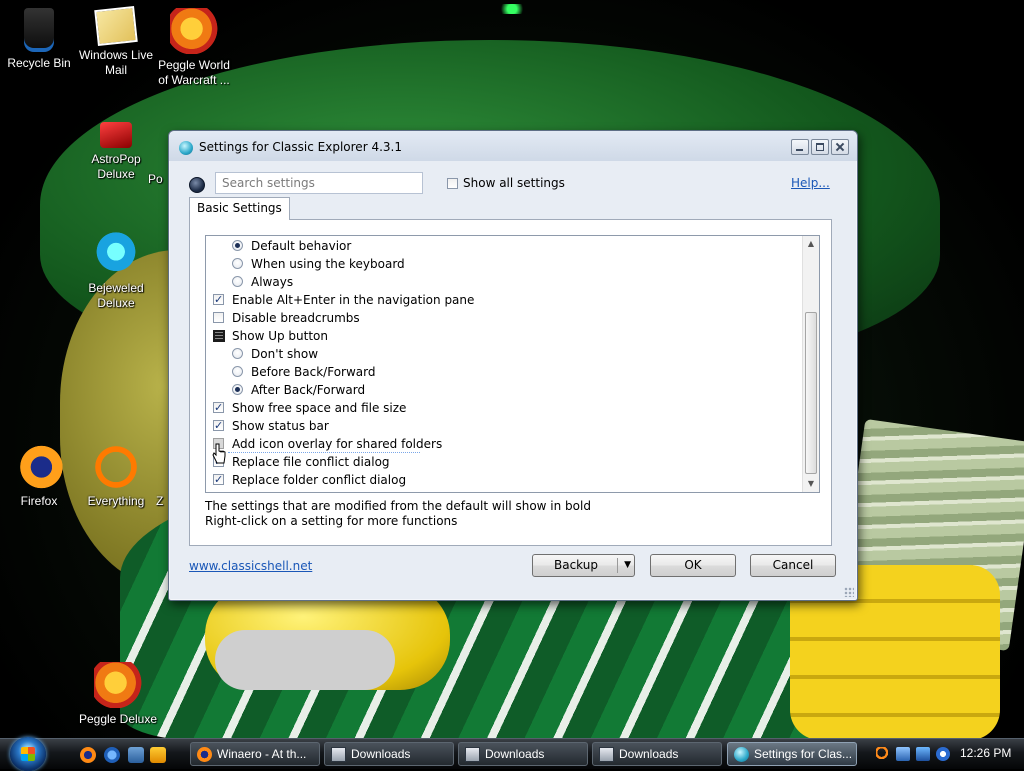 Image resolution: width=1024 pixels, height=771 pixels. Describe the element at coordinates (501, 264) in the screenshot. I see `setting-radio-row: When using the keyboard` at that location.